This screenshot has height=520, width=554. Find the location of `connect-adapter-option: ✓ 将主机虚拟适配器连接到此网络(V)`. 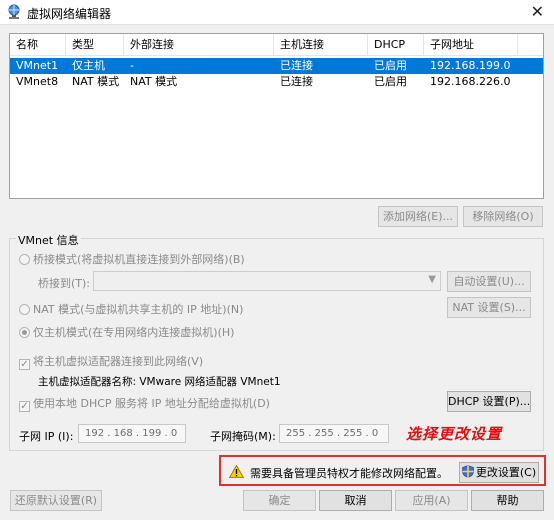

connect-adapter-option: ✓ 将主机虚拟适配器连接到此网络(V) is located at coordinates (111, 361).